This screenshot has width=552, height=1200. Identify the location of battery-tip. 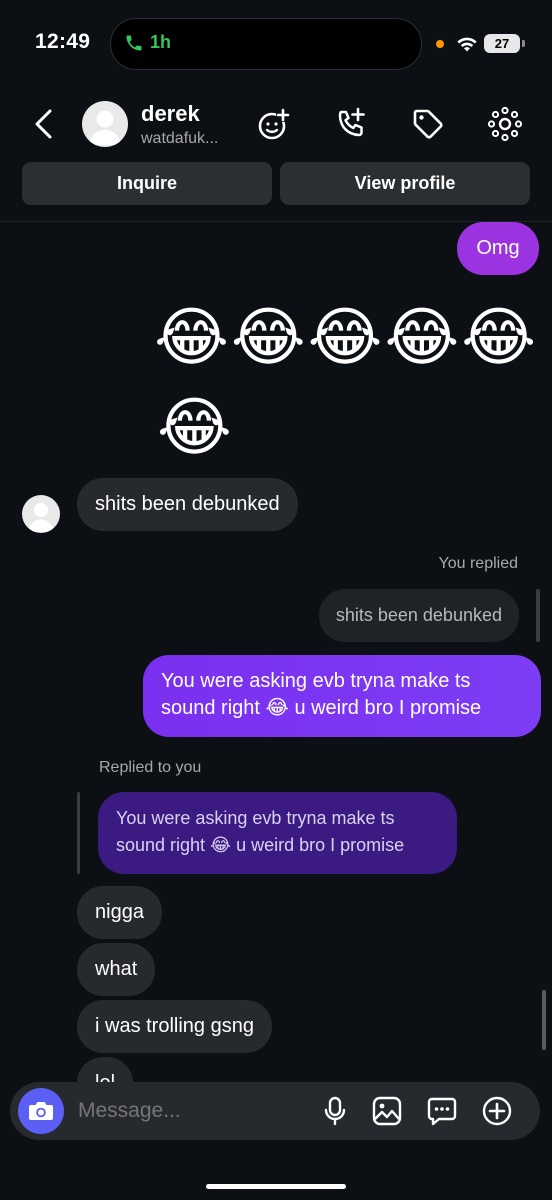
(523, 43).